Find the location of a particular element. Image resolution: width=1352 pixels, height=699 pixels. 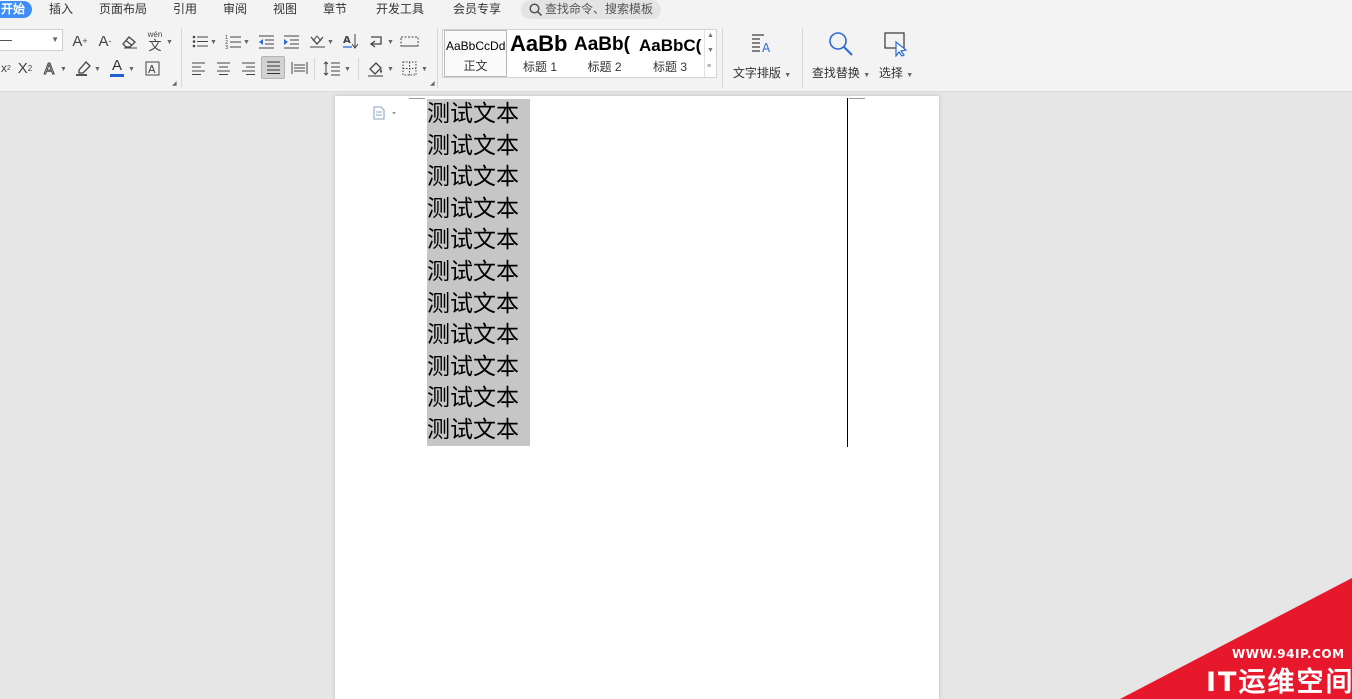

pinyin-char-icon: 文 is located at coordinates (155, 45).